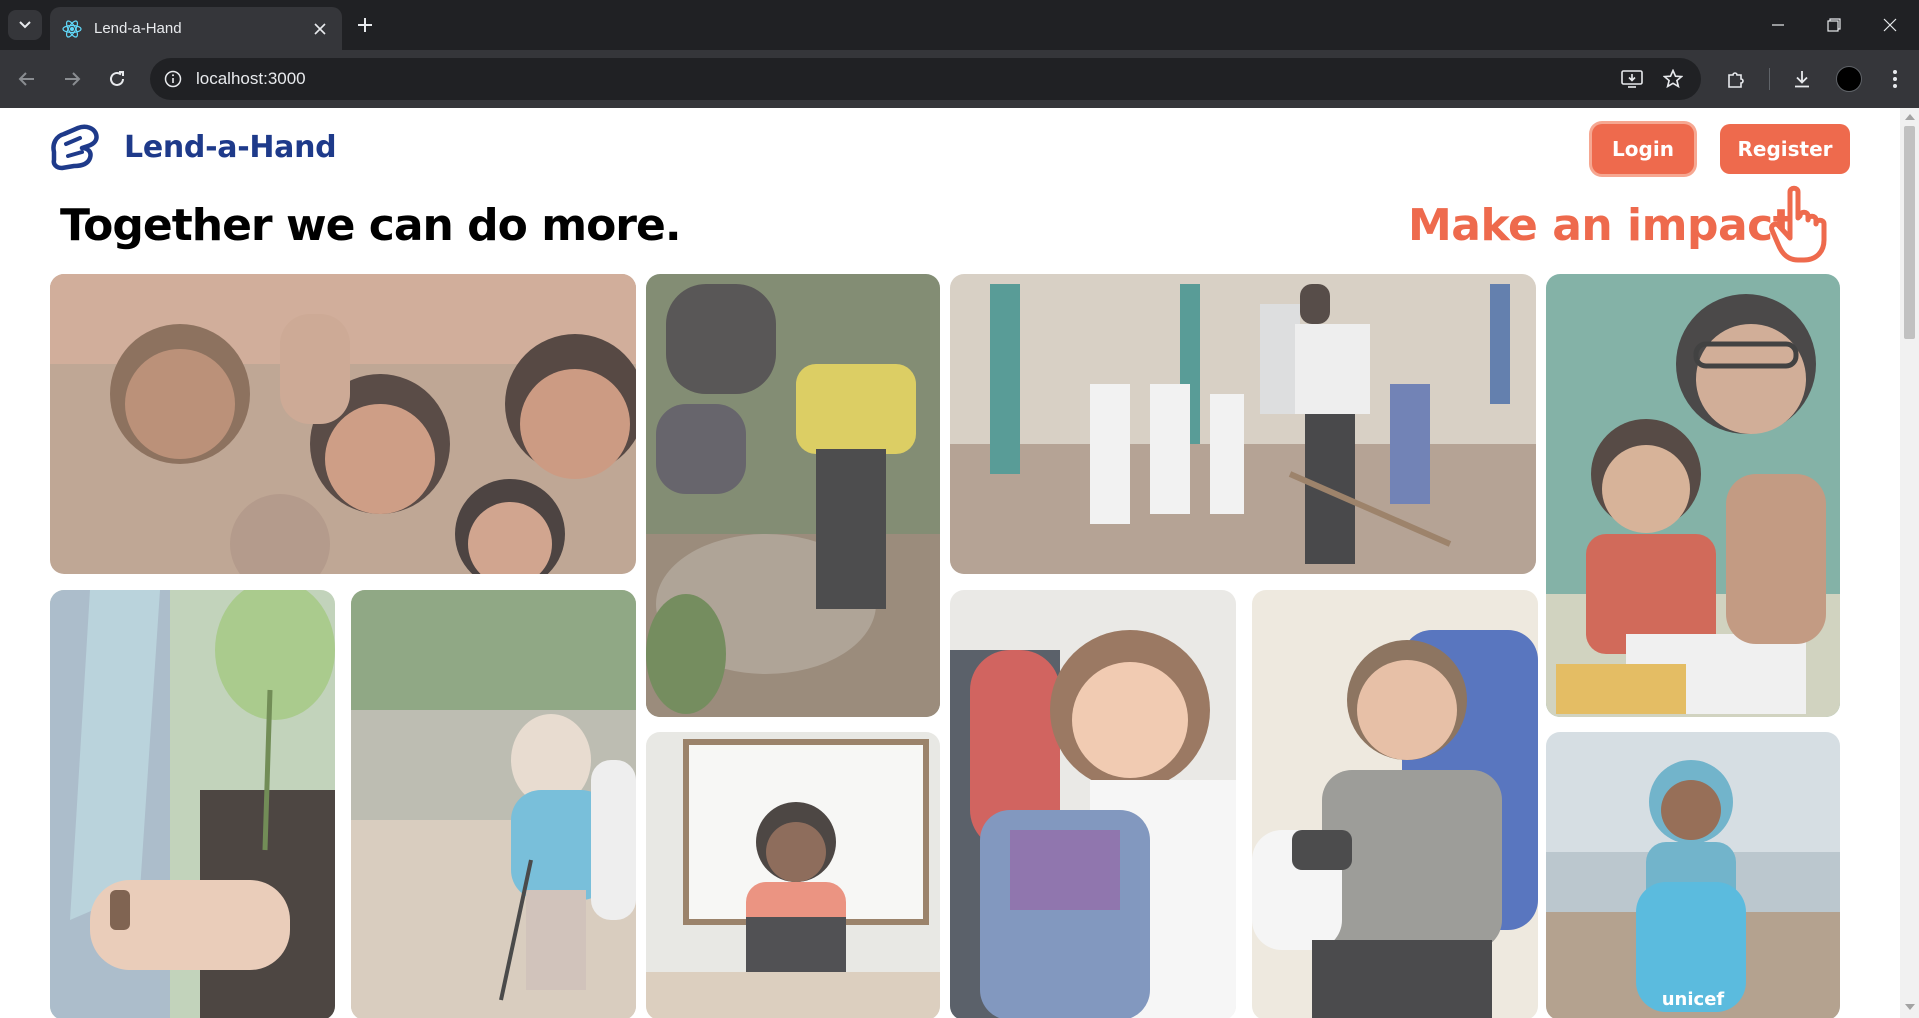  Describe the element at coordinates (1834, 25) in the screenshot. I see `restore-icon` at that location.